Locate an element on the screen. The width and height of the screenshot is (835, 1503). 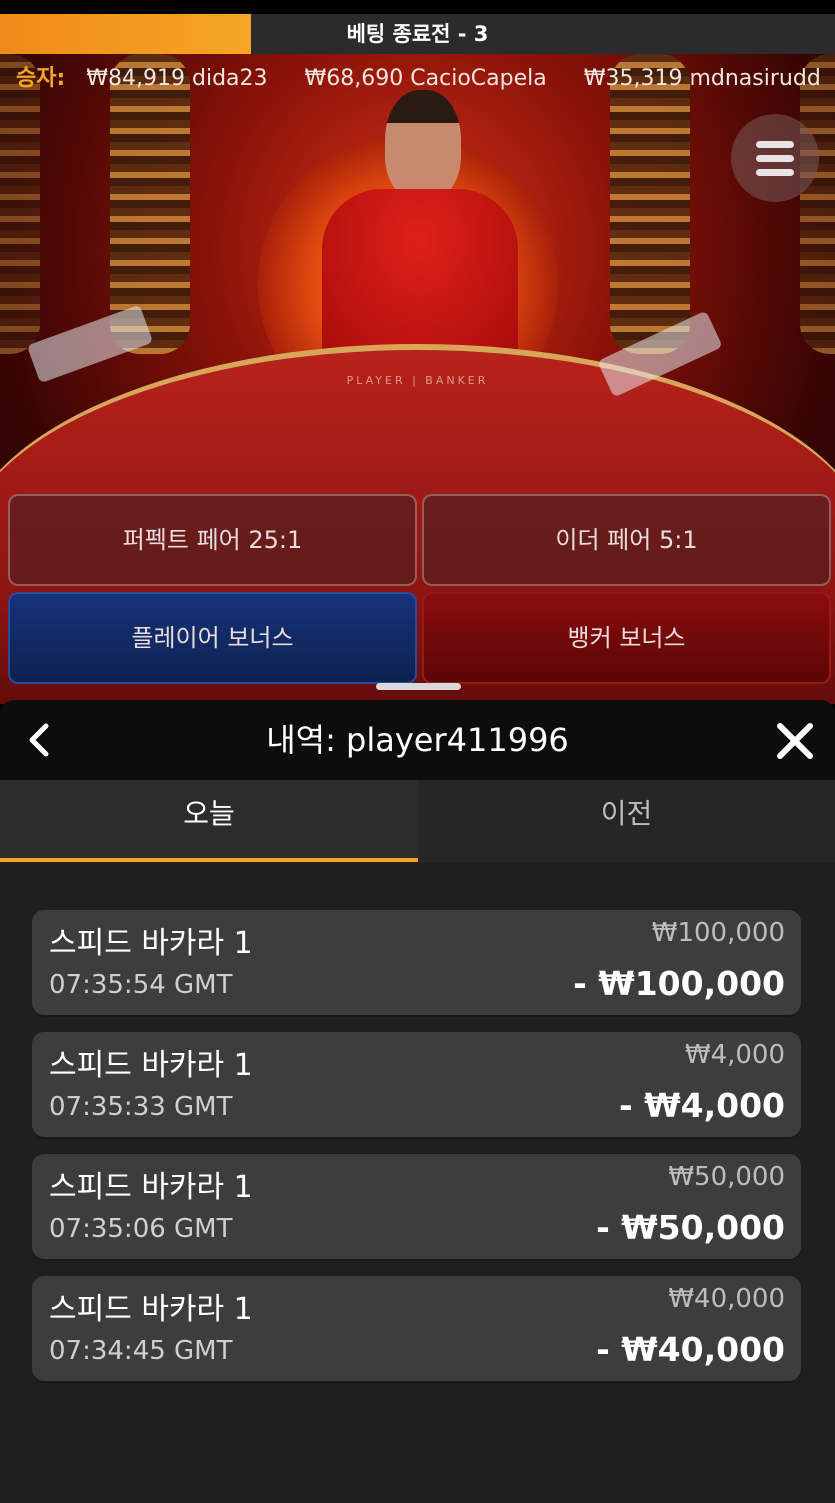
winner-name: mdnasirudd is located at coordinates (755, 78).